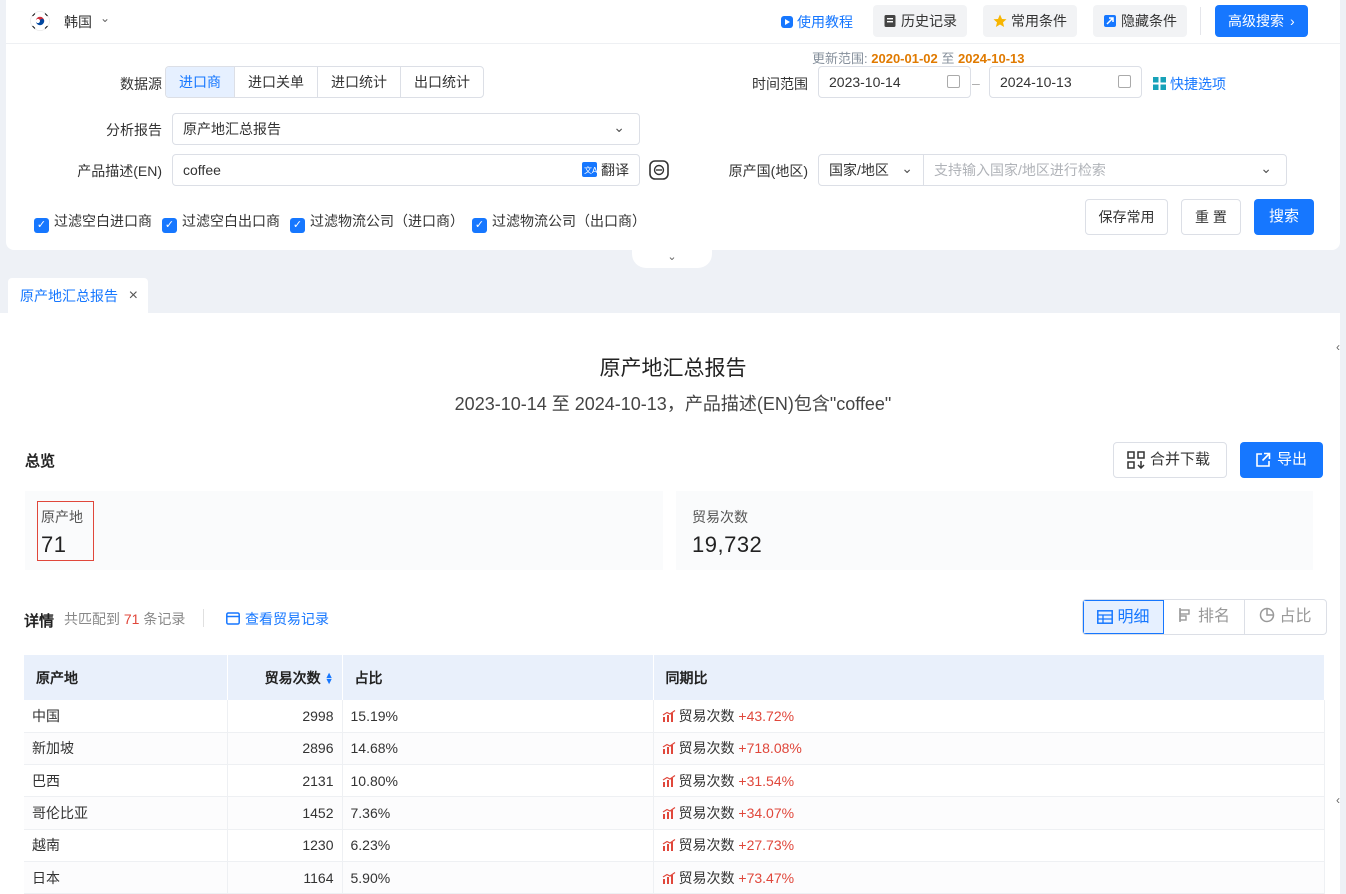 The width and height of the screenshot is (1346, 894). Describe the element at coordinates (1065, 82) in the screenshot. I see `date-end-input: 2024-10-13` at that location.